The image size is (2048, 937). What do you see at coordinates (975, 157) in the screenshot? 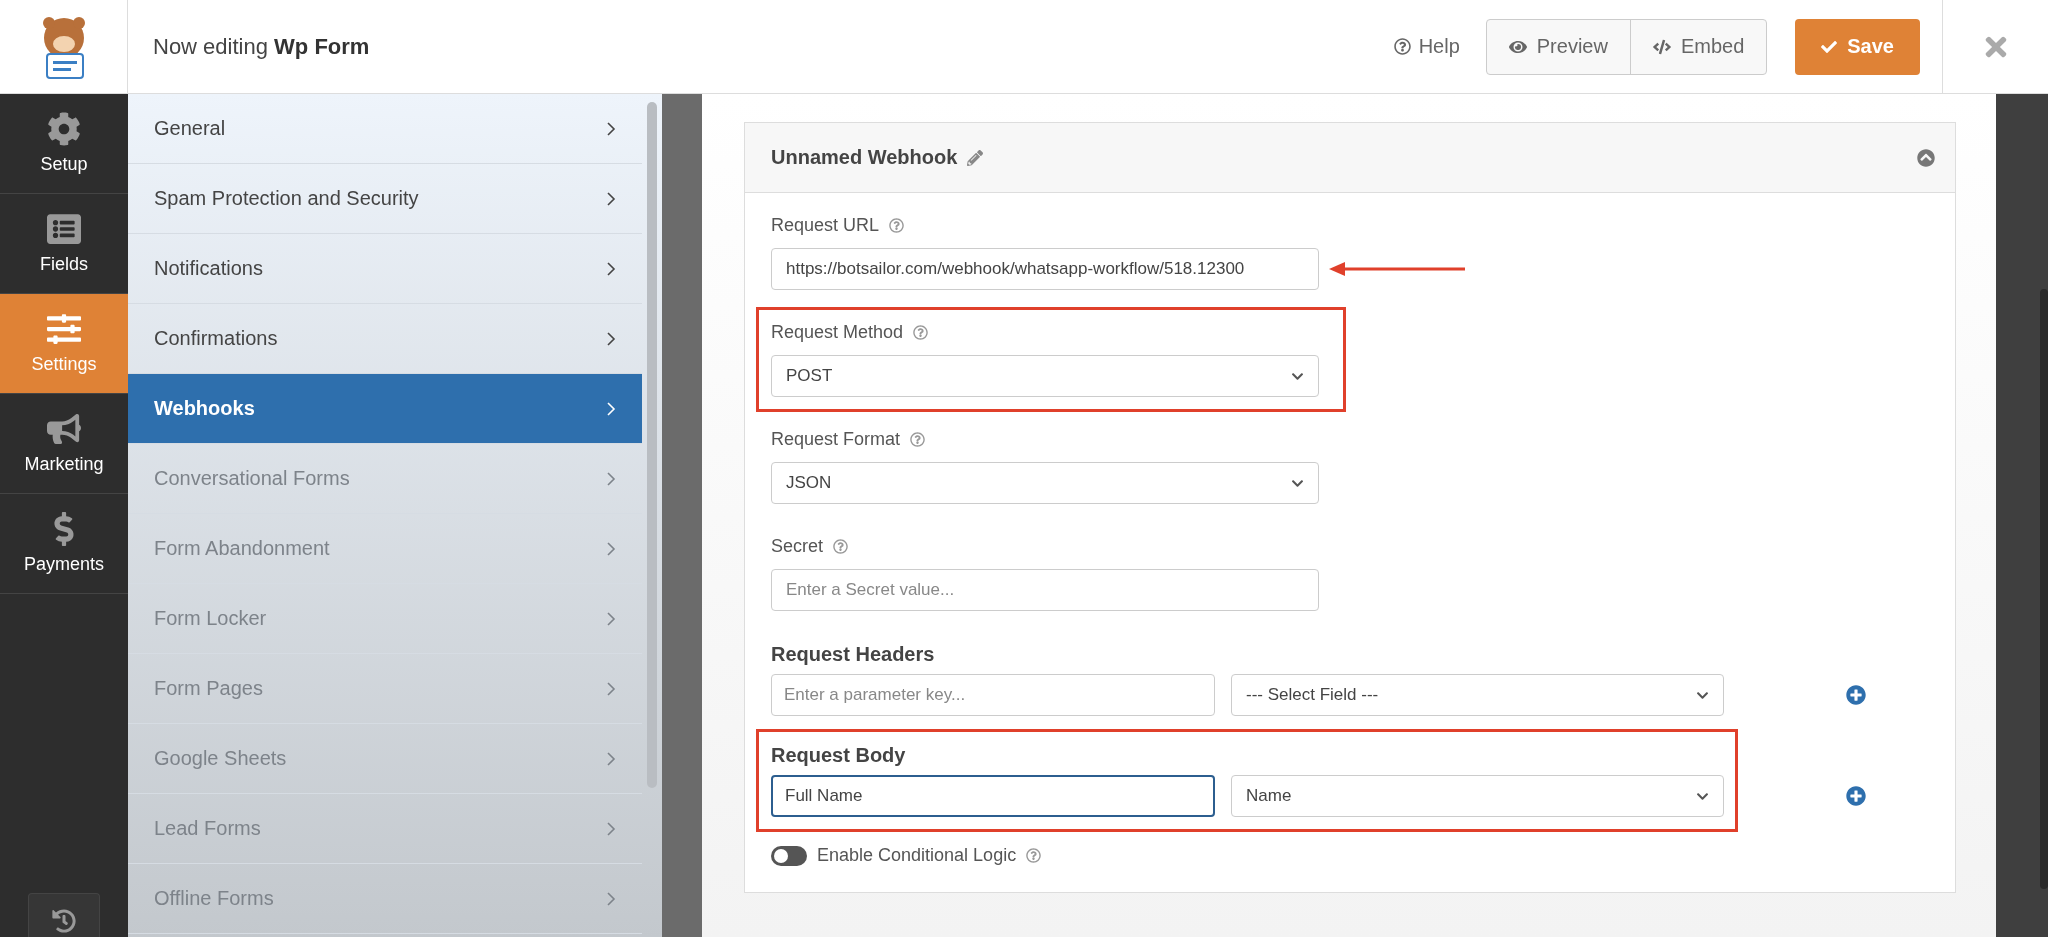
I see `edit-icon` at bounding box center [975, 157].